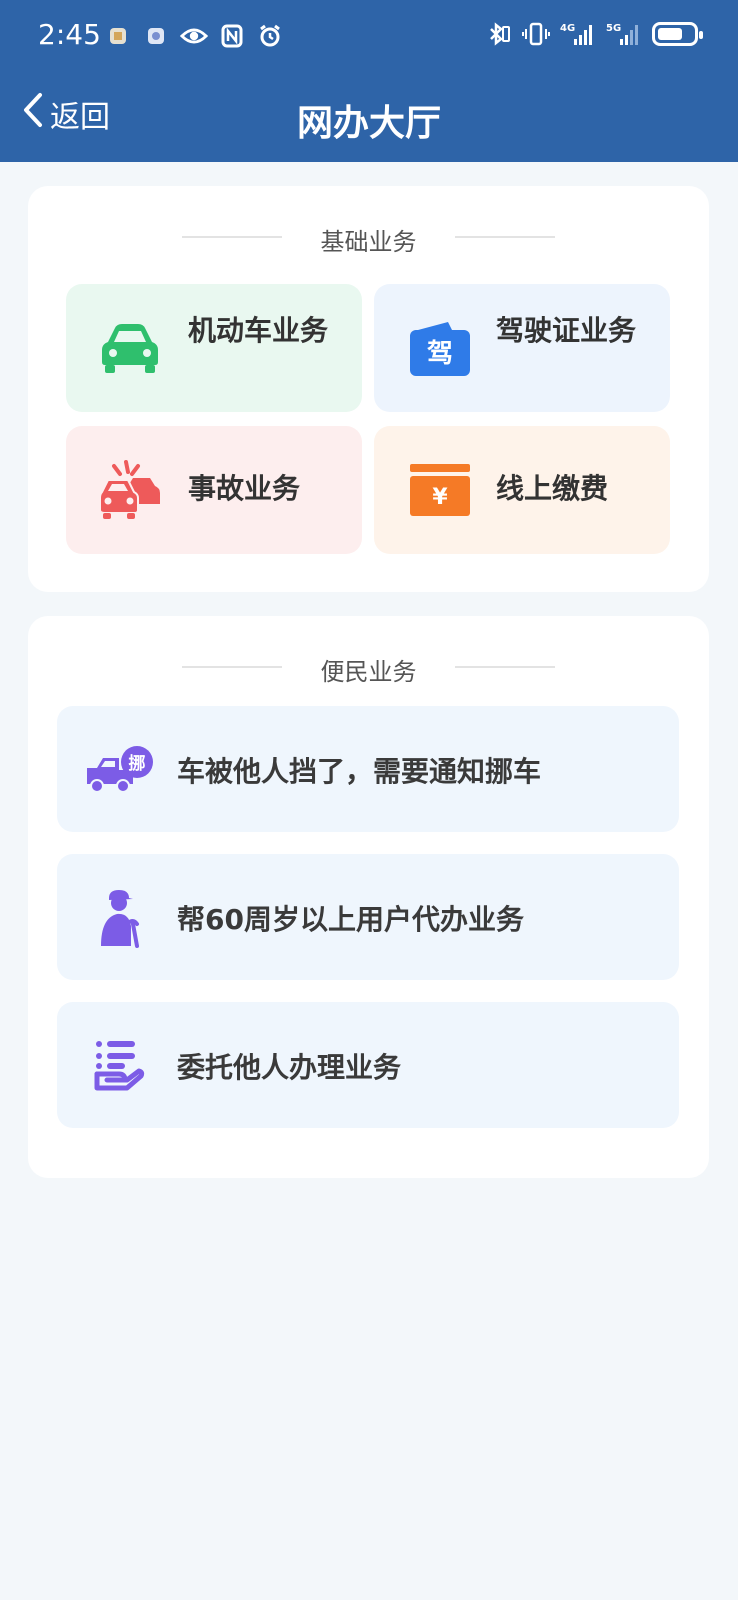 The image size is (738, 1600). Describe the element at coordinates (214, 348) in the screenshot. I see `tile-vehicle-business: 机动车业务` at that location.